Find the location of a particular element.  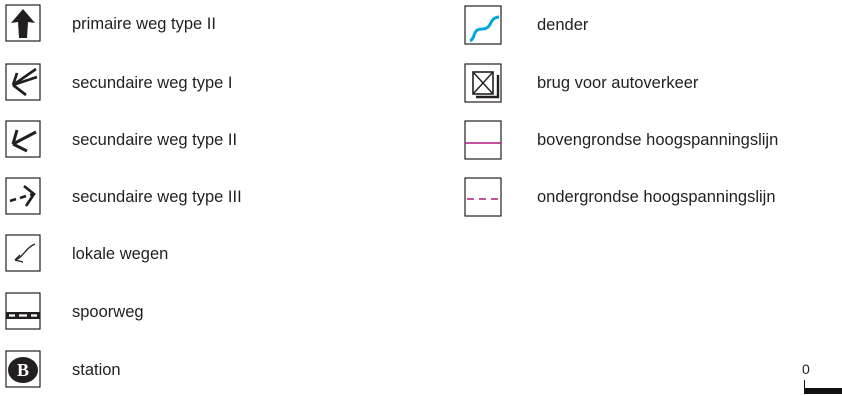

scale-tick is located at coordinates (804, 384).